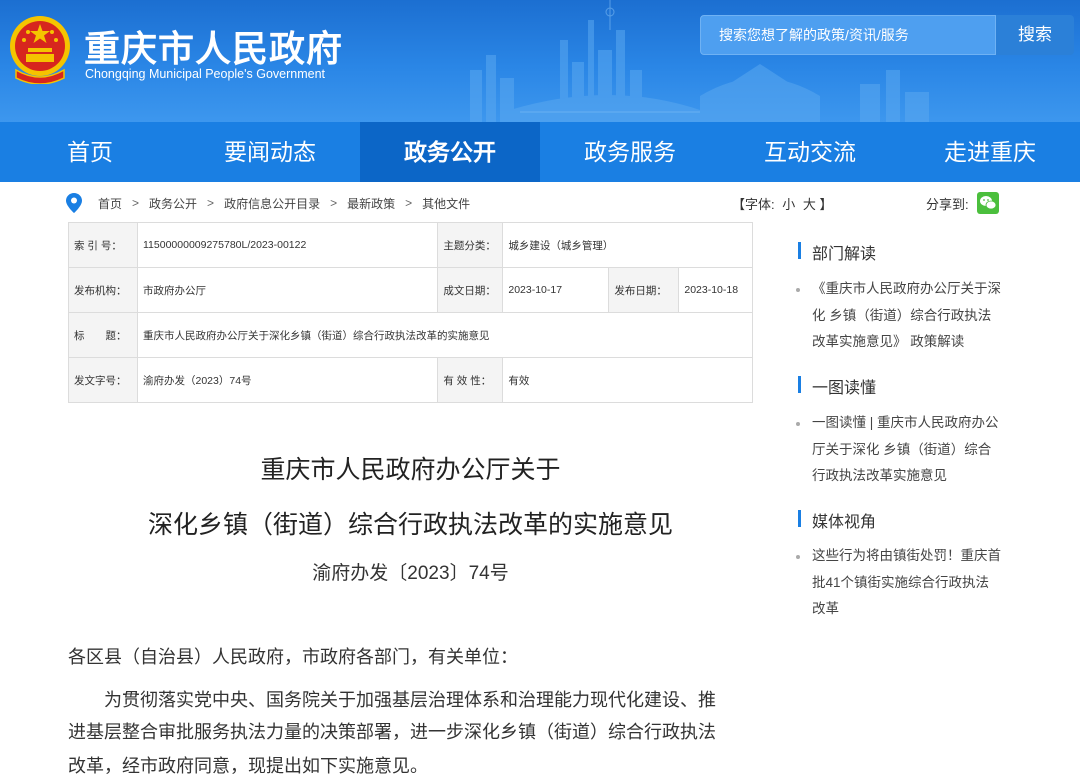  What do you see at coordinates (906, 288) in the screenshot?
I see `sidebar-item-line: 《重庆市人民政府办公厅关于深` at bounding box center [906, 288].